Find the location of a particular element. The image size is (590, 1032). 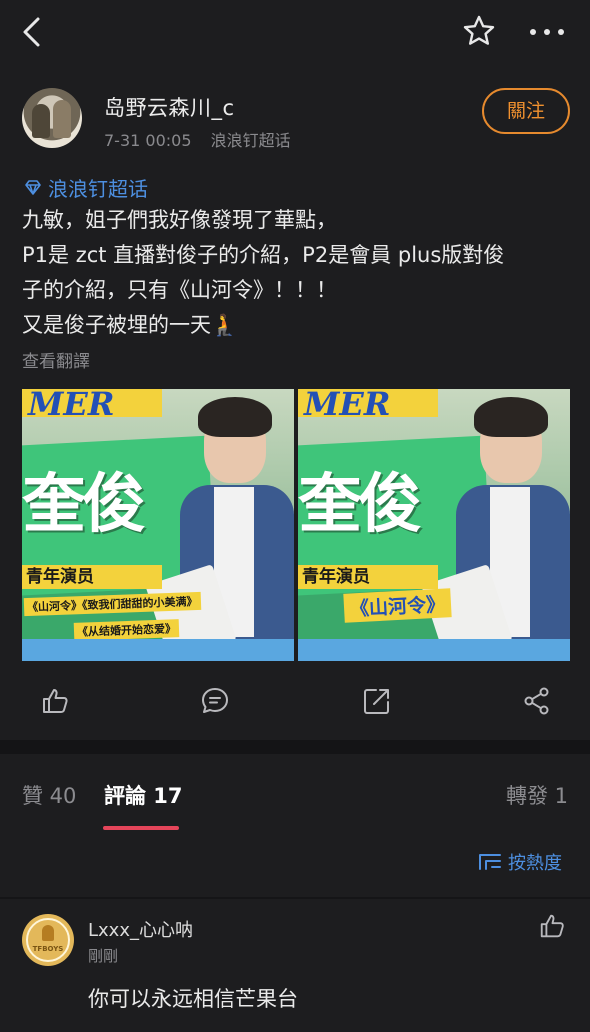

comment-avatar-text: TFBOYS is located at coordinates (48, 949).